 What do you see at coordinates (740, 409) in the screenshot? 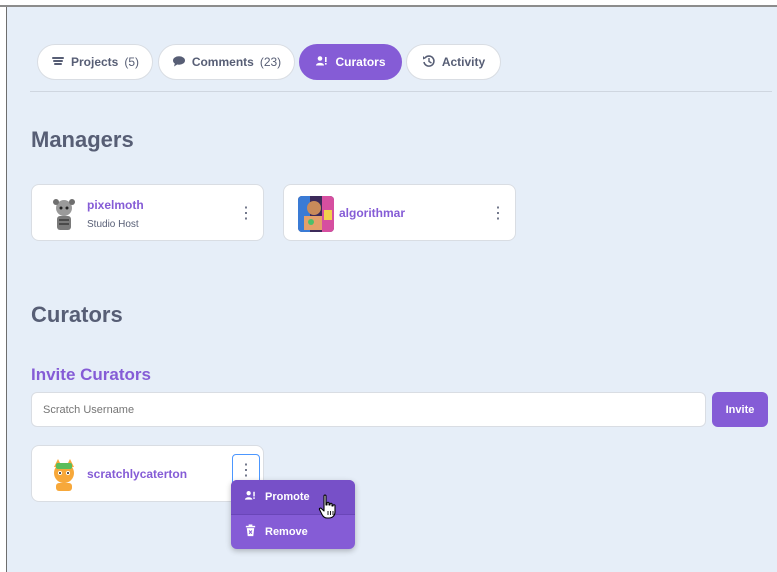
I see `invite-button: Invite` at bounding box center [740, 409].